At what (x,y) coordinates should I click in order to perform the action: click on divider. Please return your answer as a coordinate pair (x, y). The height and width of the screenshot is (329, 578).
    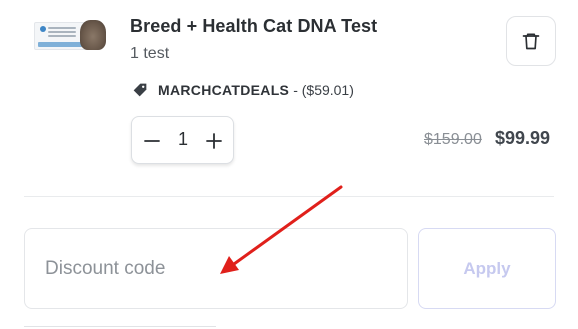
    Looking at the image, I should click on (289, 196).